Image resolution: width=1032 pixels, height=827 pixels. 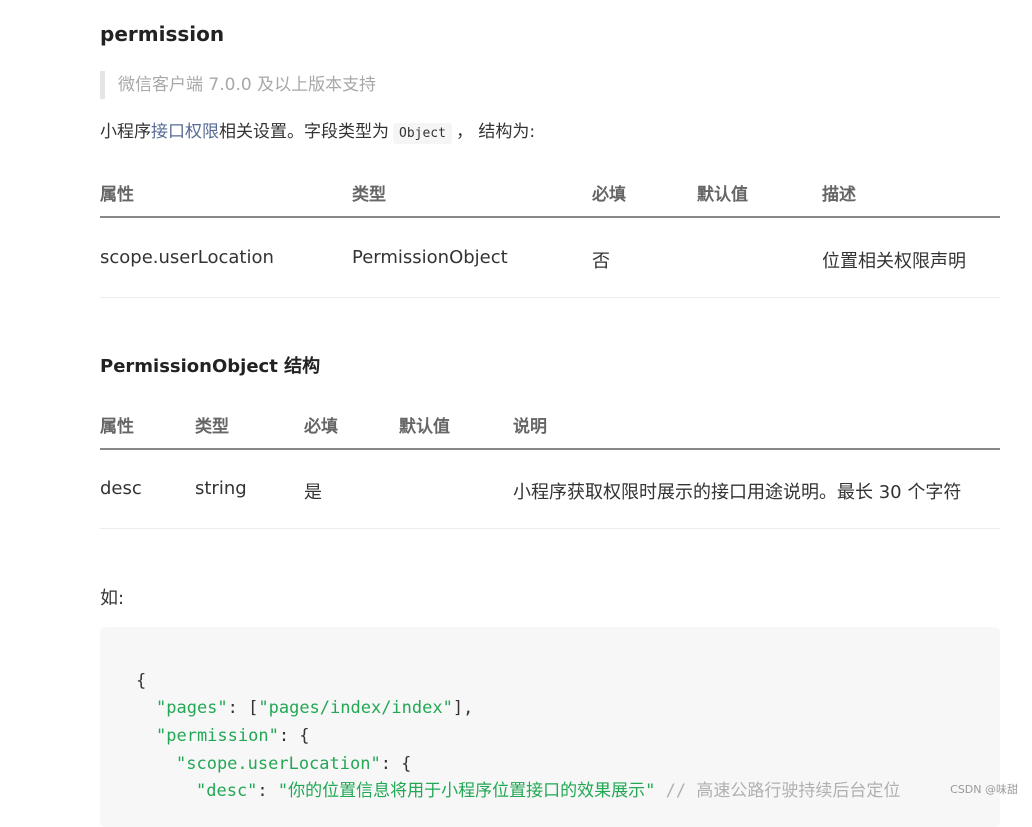 I want to click on type-code: Object, so click(x=422, y=133).